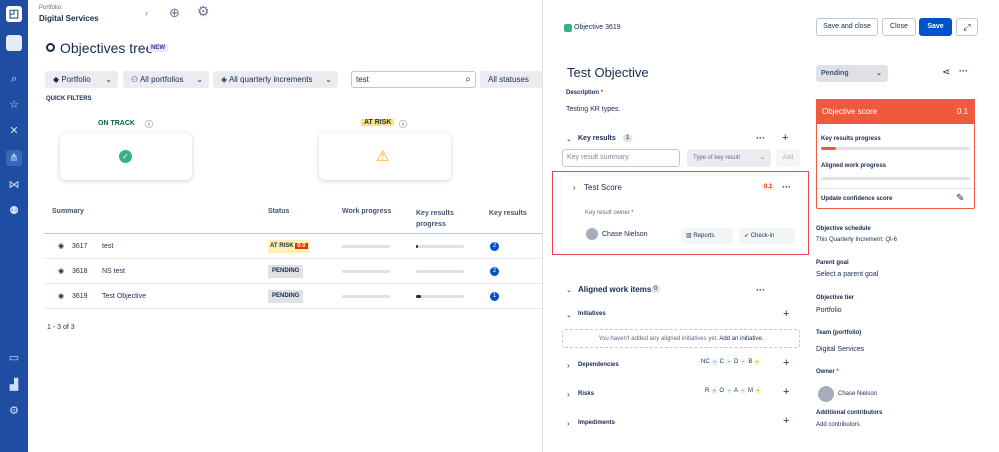 The image size is (999, 452). Describe the element at coordinates (960, 198) in the screenshot. I see `pencil-icon: ✎` at that location.